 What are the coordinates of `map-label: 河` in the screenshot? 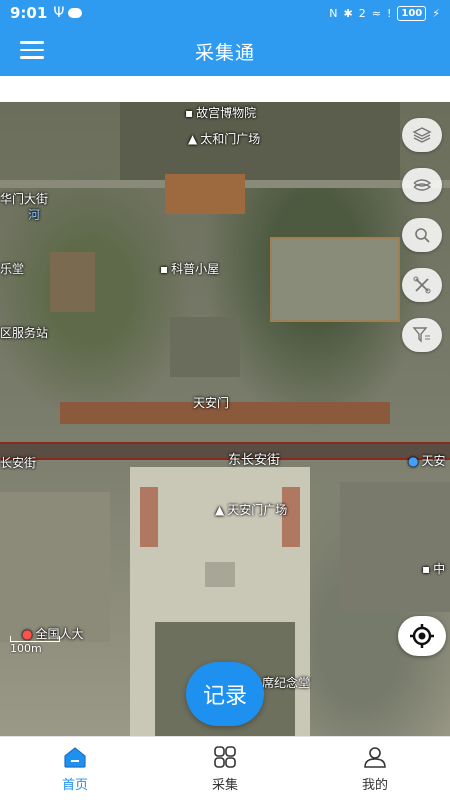 It's located at (34, 215).